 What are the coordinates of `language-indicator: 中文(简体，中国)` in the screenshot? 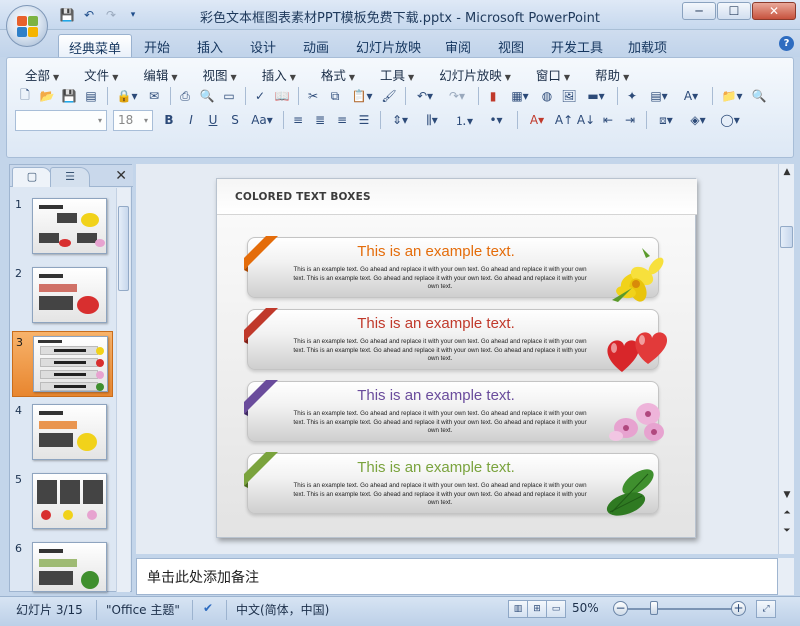 It's located at (282, 609).